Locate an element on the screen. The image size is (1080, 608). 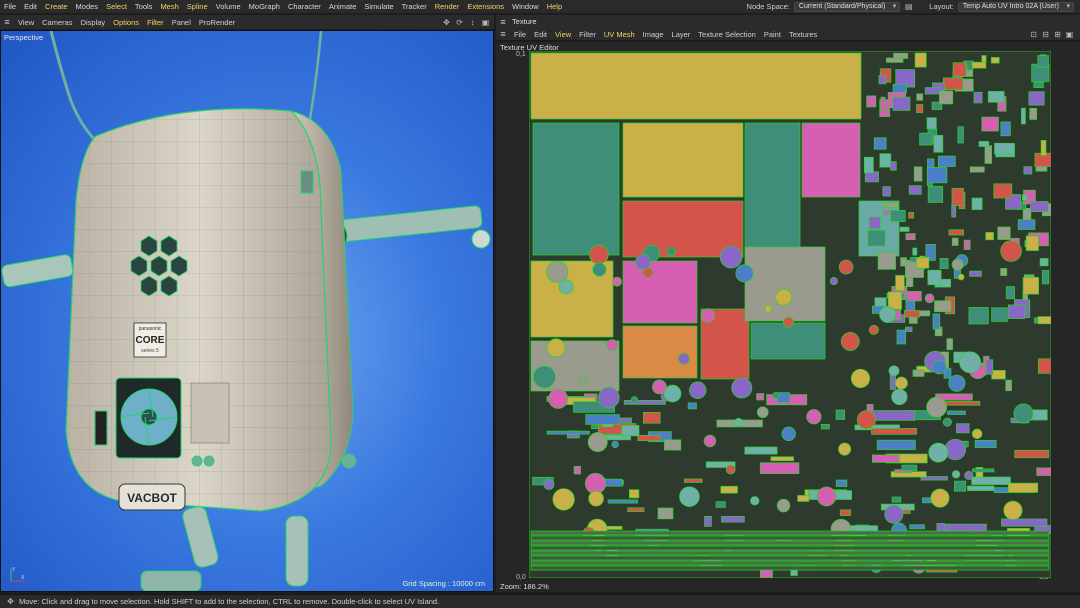
texture-menu-layer: Layer is located at coordinates (681, 34).